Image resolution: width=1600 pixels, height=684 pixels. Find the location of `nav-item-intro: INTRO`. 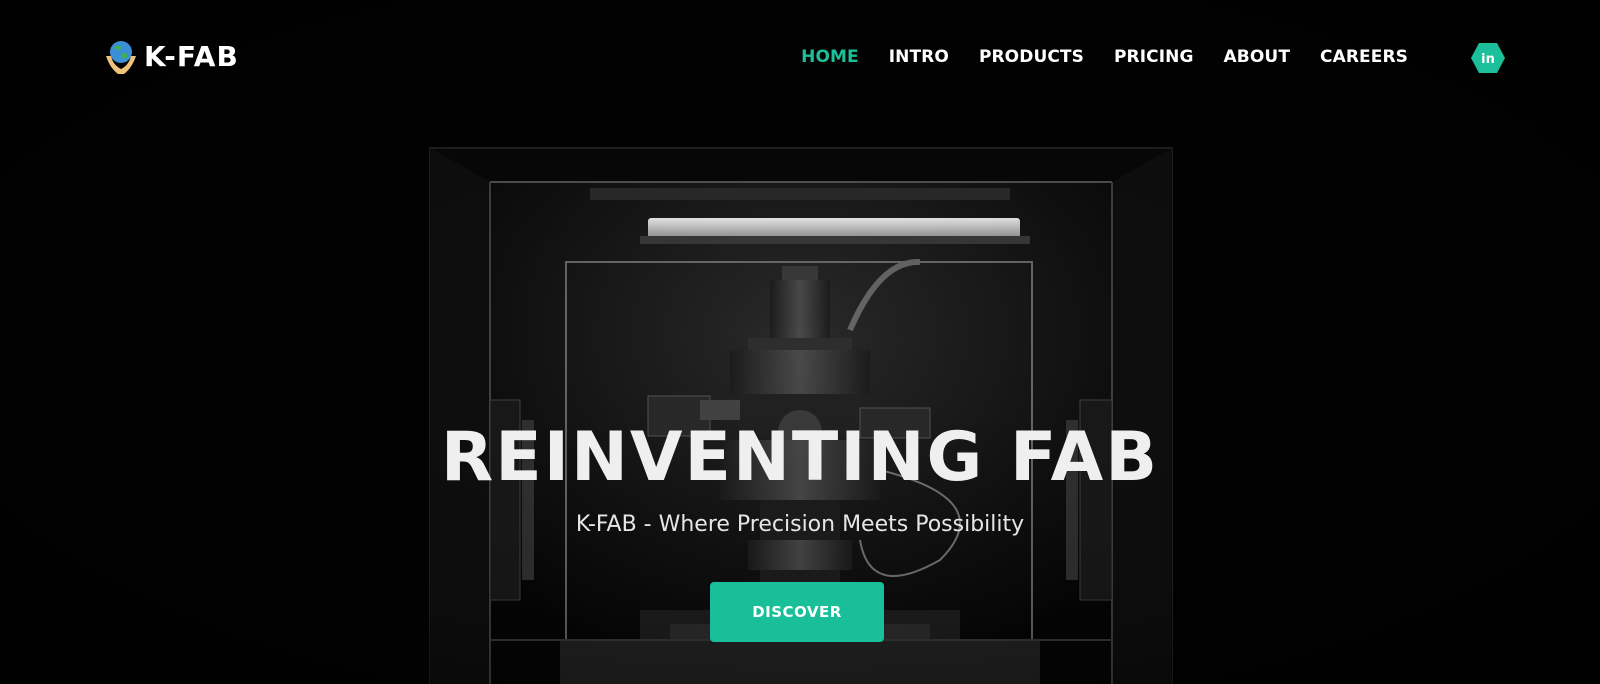

nav-item-intro: INTRO is located at coordinates (919, 57).